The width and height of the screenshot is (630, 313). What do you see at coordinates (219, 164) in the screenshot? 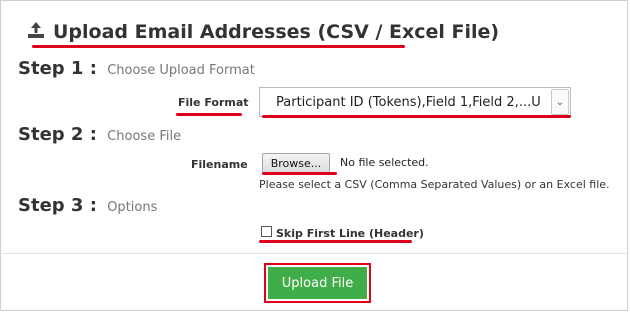
I see `filename-label: Filename` at bounding box center [219, 164].